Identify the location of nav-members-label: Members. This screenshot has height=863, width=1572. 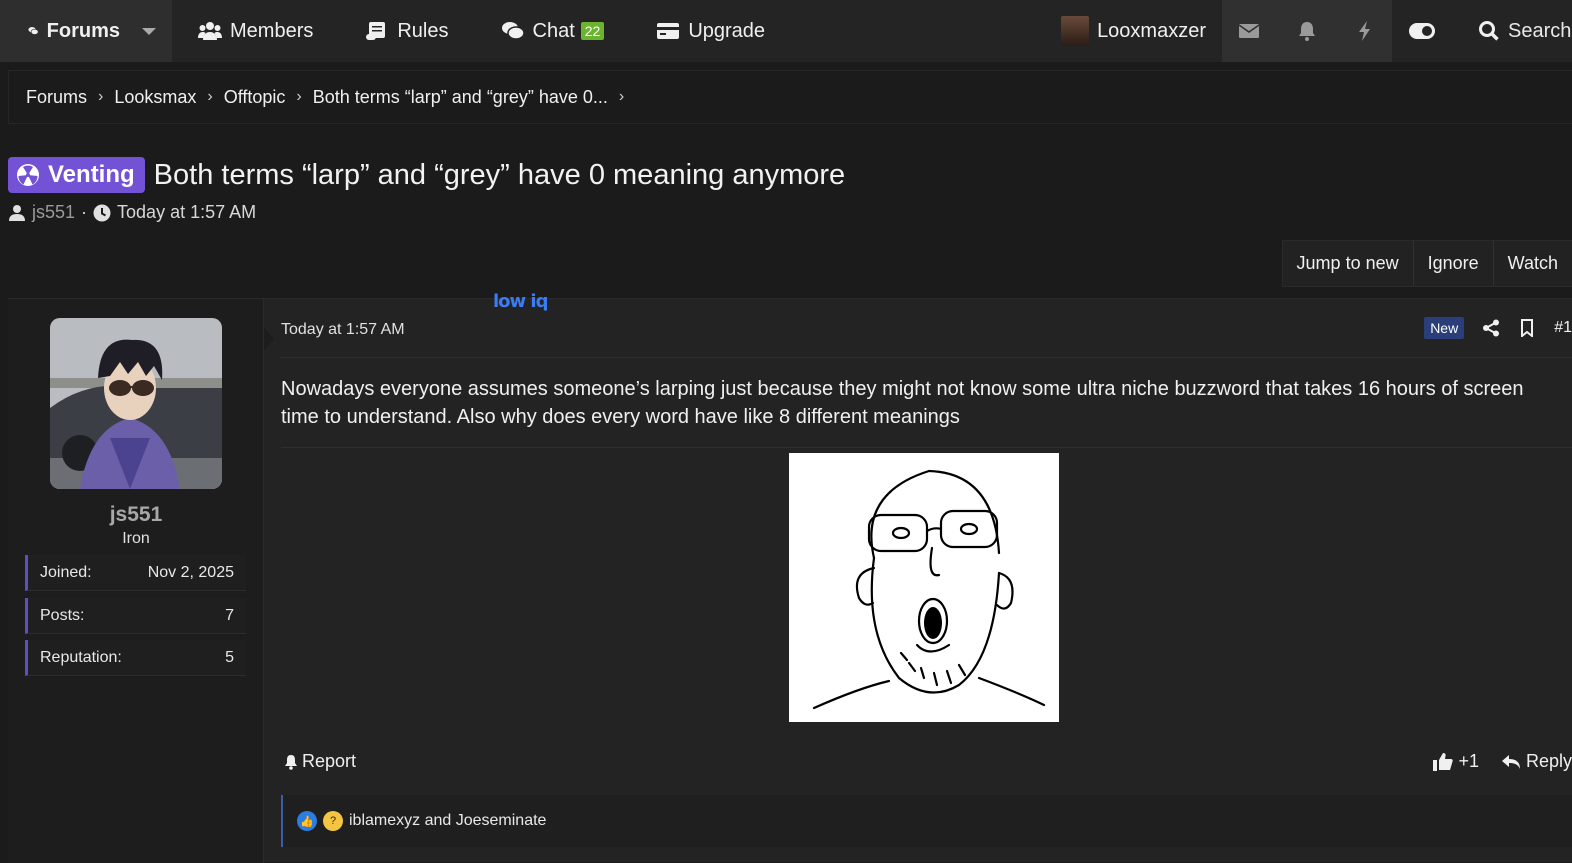
(272, 30).